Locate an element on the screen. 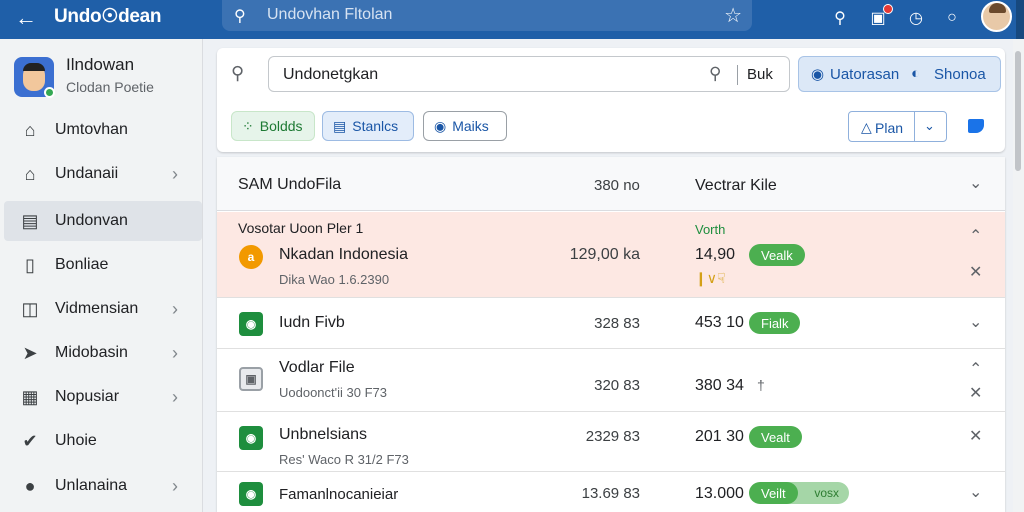 This screenshot has width=1024, height=512. status-badge: Veilt is located at coordinates (773, 493).